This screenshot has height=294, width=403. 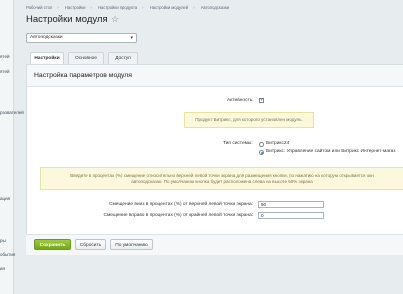 What do you see at coordinates (261, 144) in the screenshot?
I see `radio-bitrix24` at bounding box center [261, 144].